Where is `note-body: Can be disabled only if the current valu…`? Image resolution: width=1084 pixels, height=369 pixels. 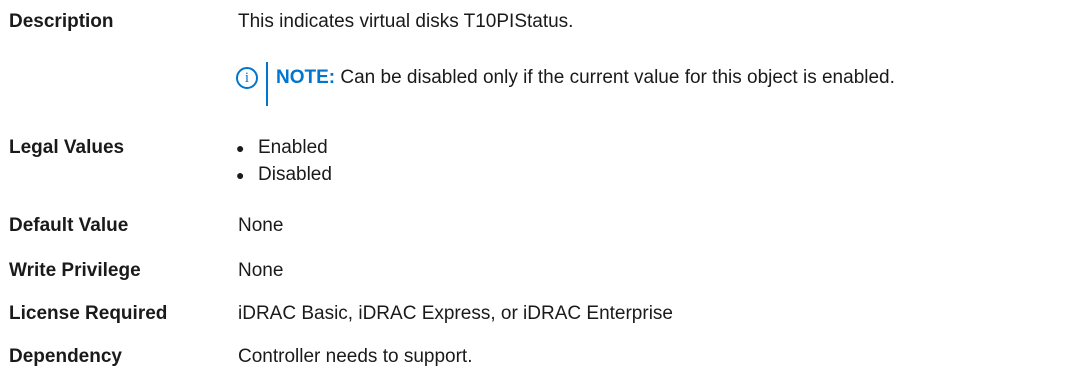 note-body: Can be disabled only if the current valu… is located at coordinates (617, 77).